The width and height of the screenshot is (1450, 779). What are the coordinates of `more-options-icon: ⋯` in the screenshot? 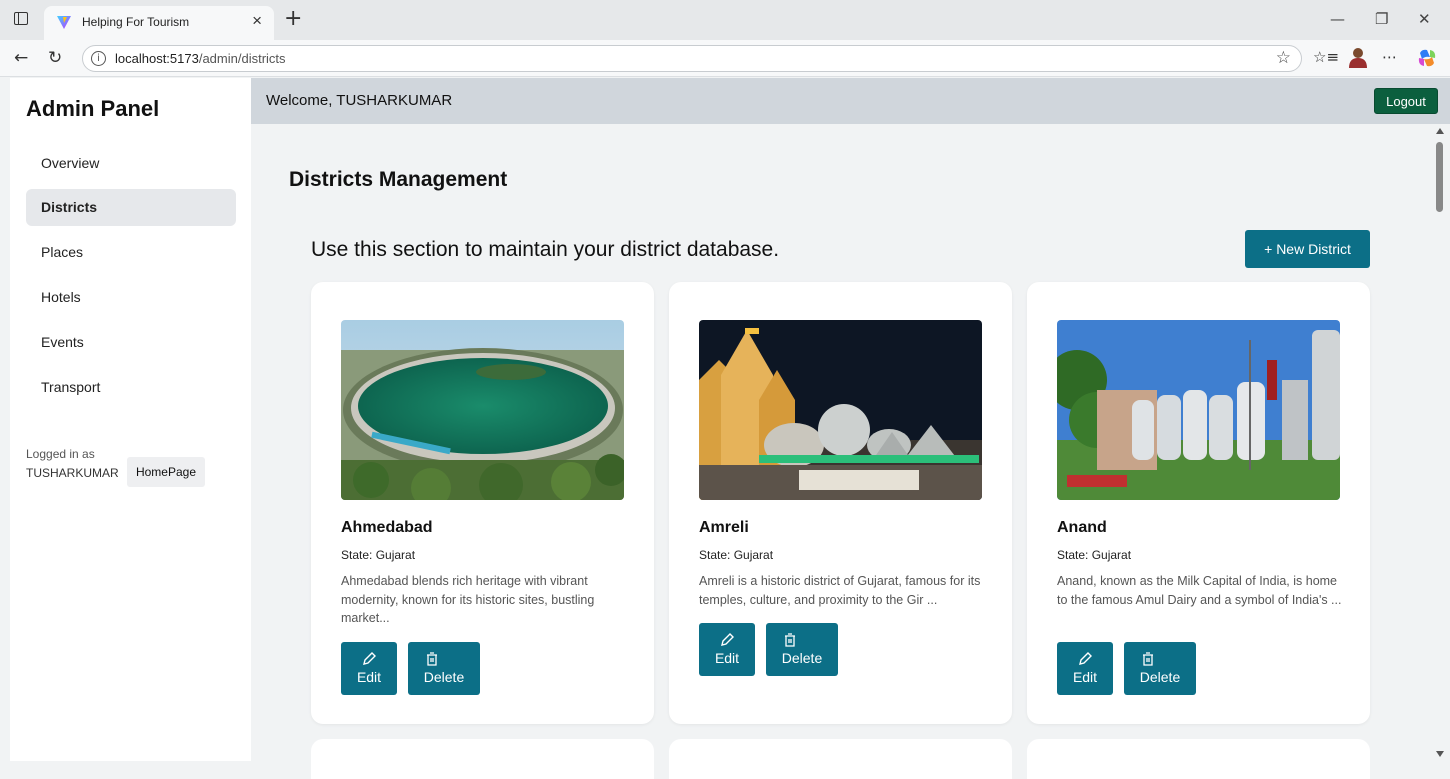 It's located at (1389, 57).